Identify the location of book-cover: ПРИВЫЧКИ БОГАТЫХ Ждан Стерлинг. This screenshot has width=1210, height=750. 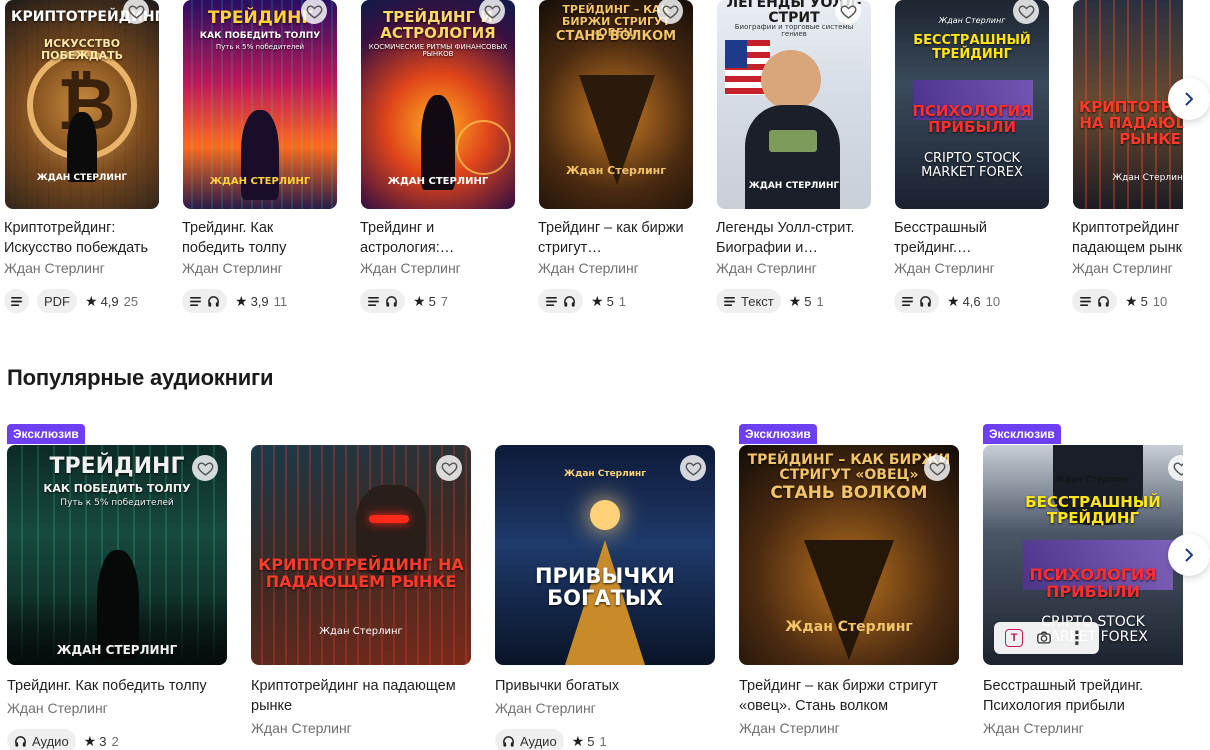
(605, 555).